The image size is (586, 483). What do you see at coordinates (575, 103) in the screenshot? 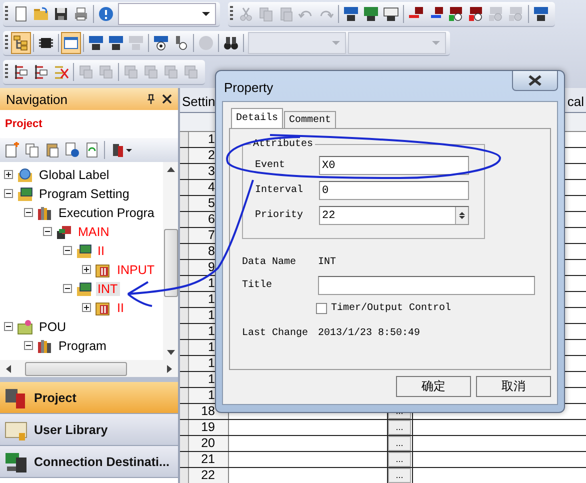
I see `document-tab: cal` at bounding box center [575, 103].